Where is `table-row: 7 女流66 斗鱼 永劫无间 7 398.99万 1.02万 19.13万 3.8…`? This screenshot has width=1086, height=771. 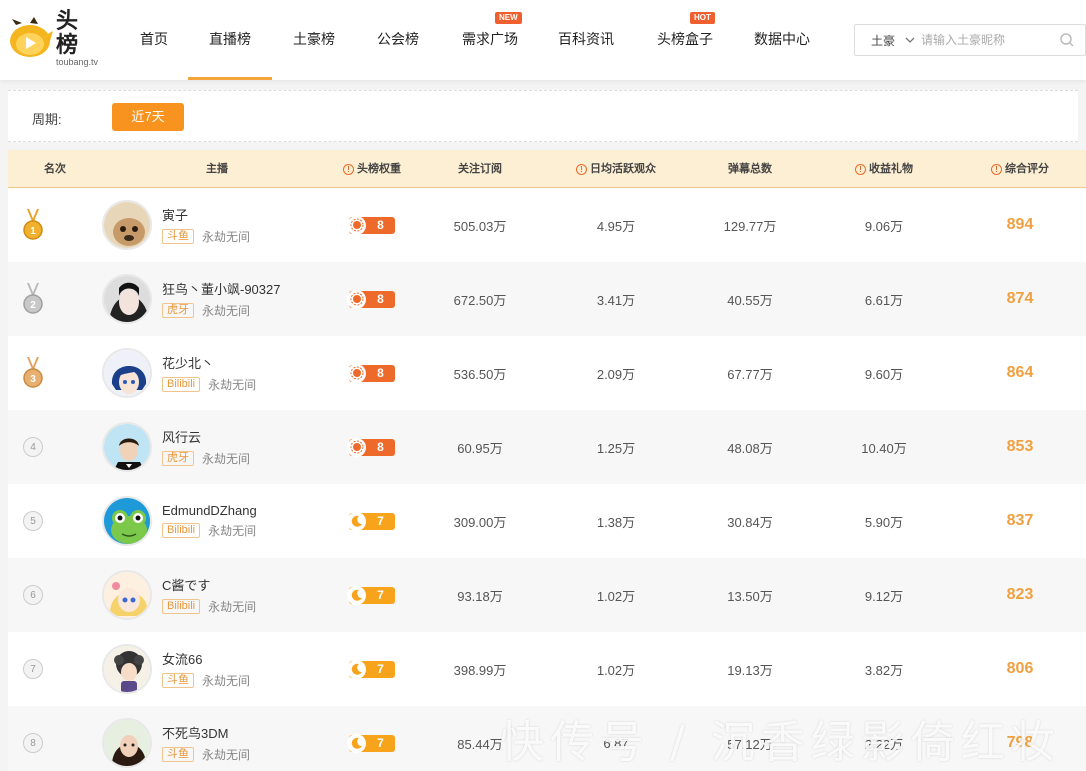
table-row: 7 女流66 斗鱼 永劫无间 7 398.99万 1.02万 19.13万 3.8… is located at coordinates (547, 669).